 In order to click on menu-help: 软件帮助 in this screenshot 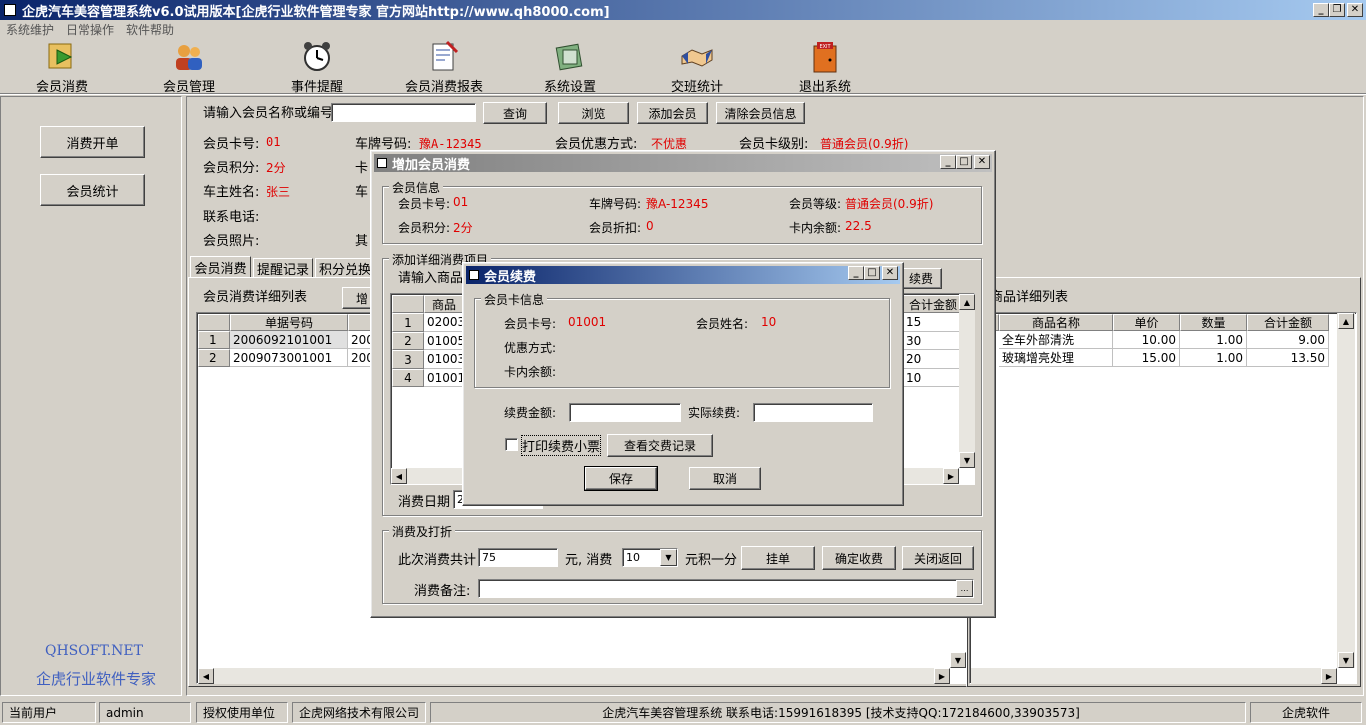, I will do `click(150, 29)`.